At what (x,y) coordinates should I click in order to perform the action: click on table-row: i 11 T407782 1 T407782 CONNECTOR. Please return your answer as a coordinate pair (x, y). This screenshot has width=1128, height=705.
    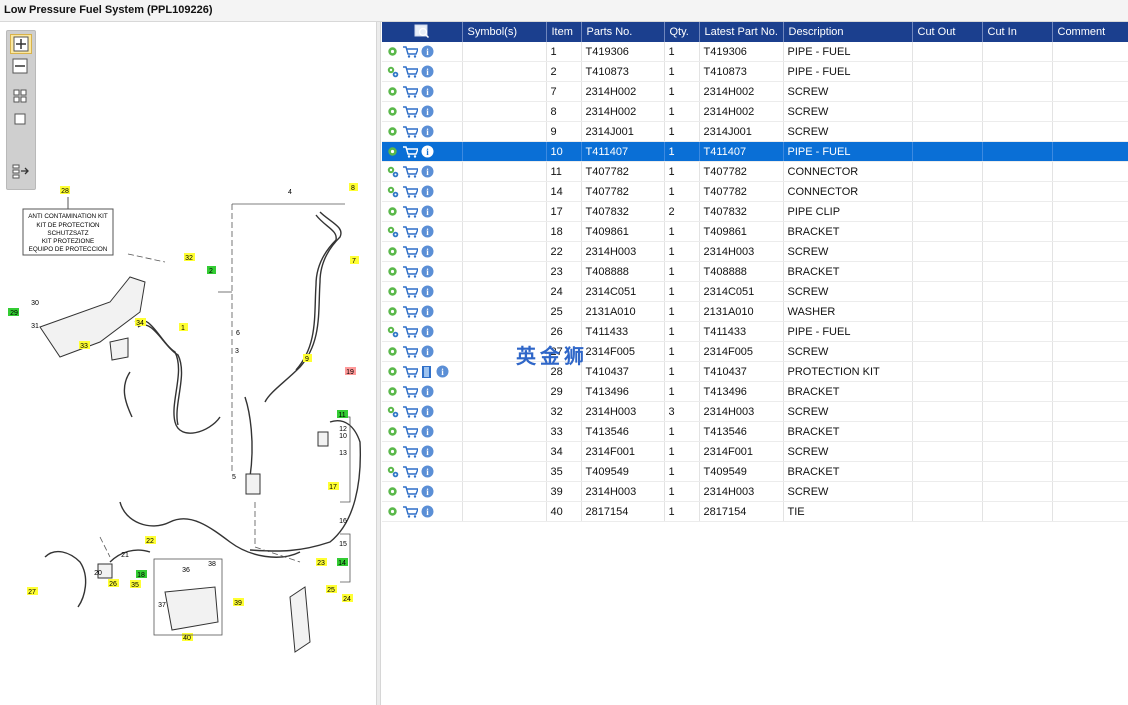
    Looking at the image, I should click on (755, 171).